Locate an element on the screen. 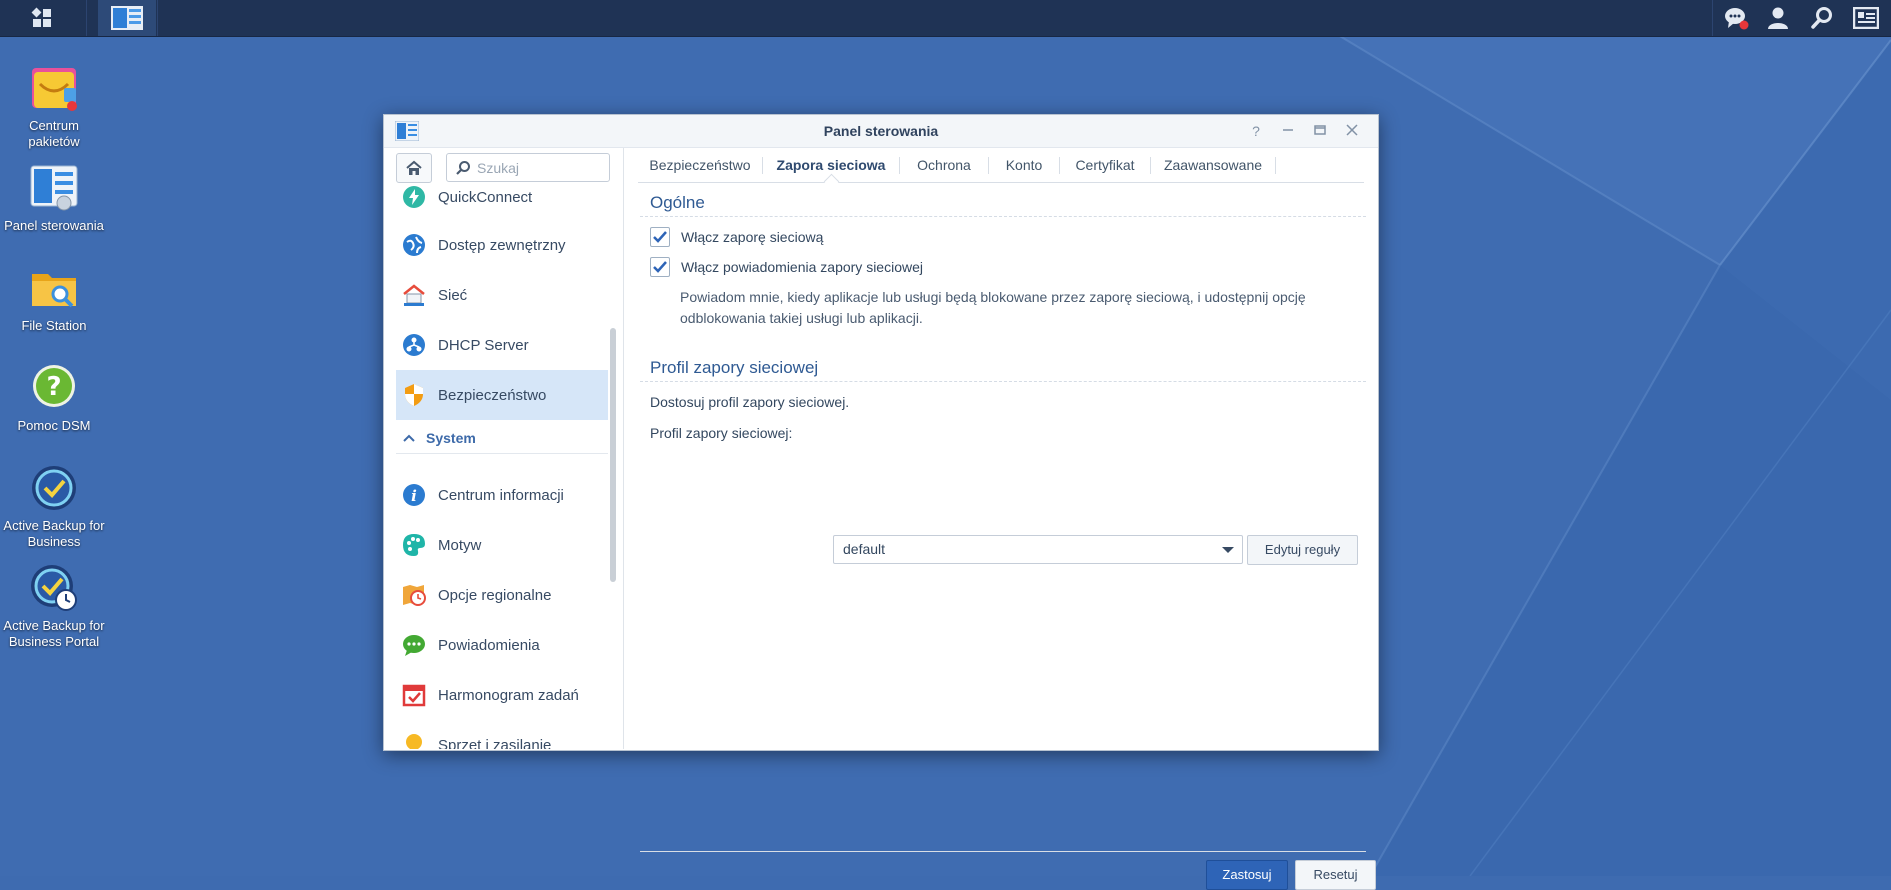 This screenshot has width=1891, height=890. sidebar: QuickConnect Dostęp zewnętrzny Sieć DH is located at coordinates (504, 448).